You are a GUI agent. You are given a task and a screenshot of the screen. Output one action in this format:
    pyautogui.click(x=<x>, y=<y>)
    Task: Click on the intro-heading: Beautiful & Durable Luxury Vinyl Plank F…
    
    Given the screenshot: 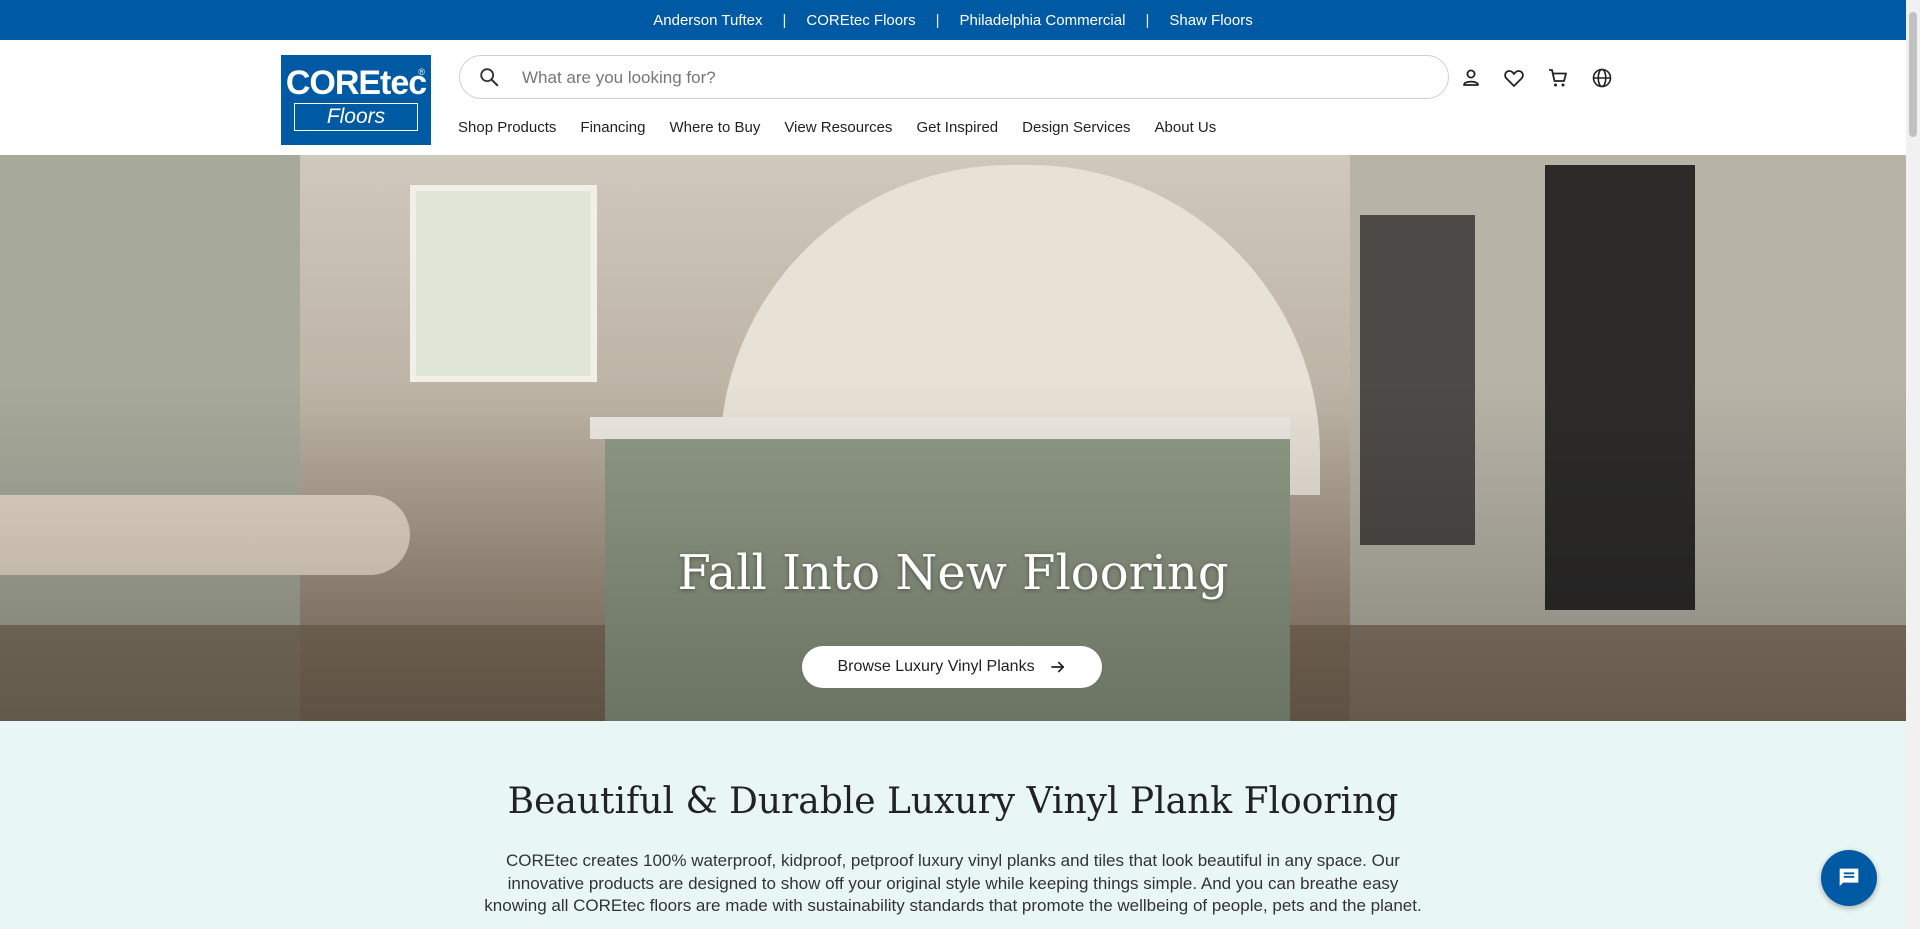 What is the action you would take?
    pyautogui.click(x=953, y=801)
    